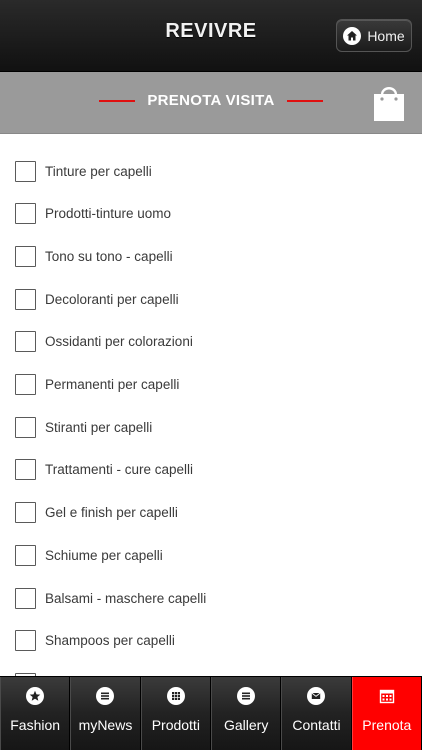 The image size is (422, 750). Describe the element at coordinates (316, 713) in the screenshot. I see `tab-contatti: Contatti` at that location.